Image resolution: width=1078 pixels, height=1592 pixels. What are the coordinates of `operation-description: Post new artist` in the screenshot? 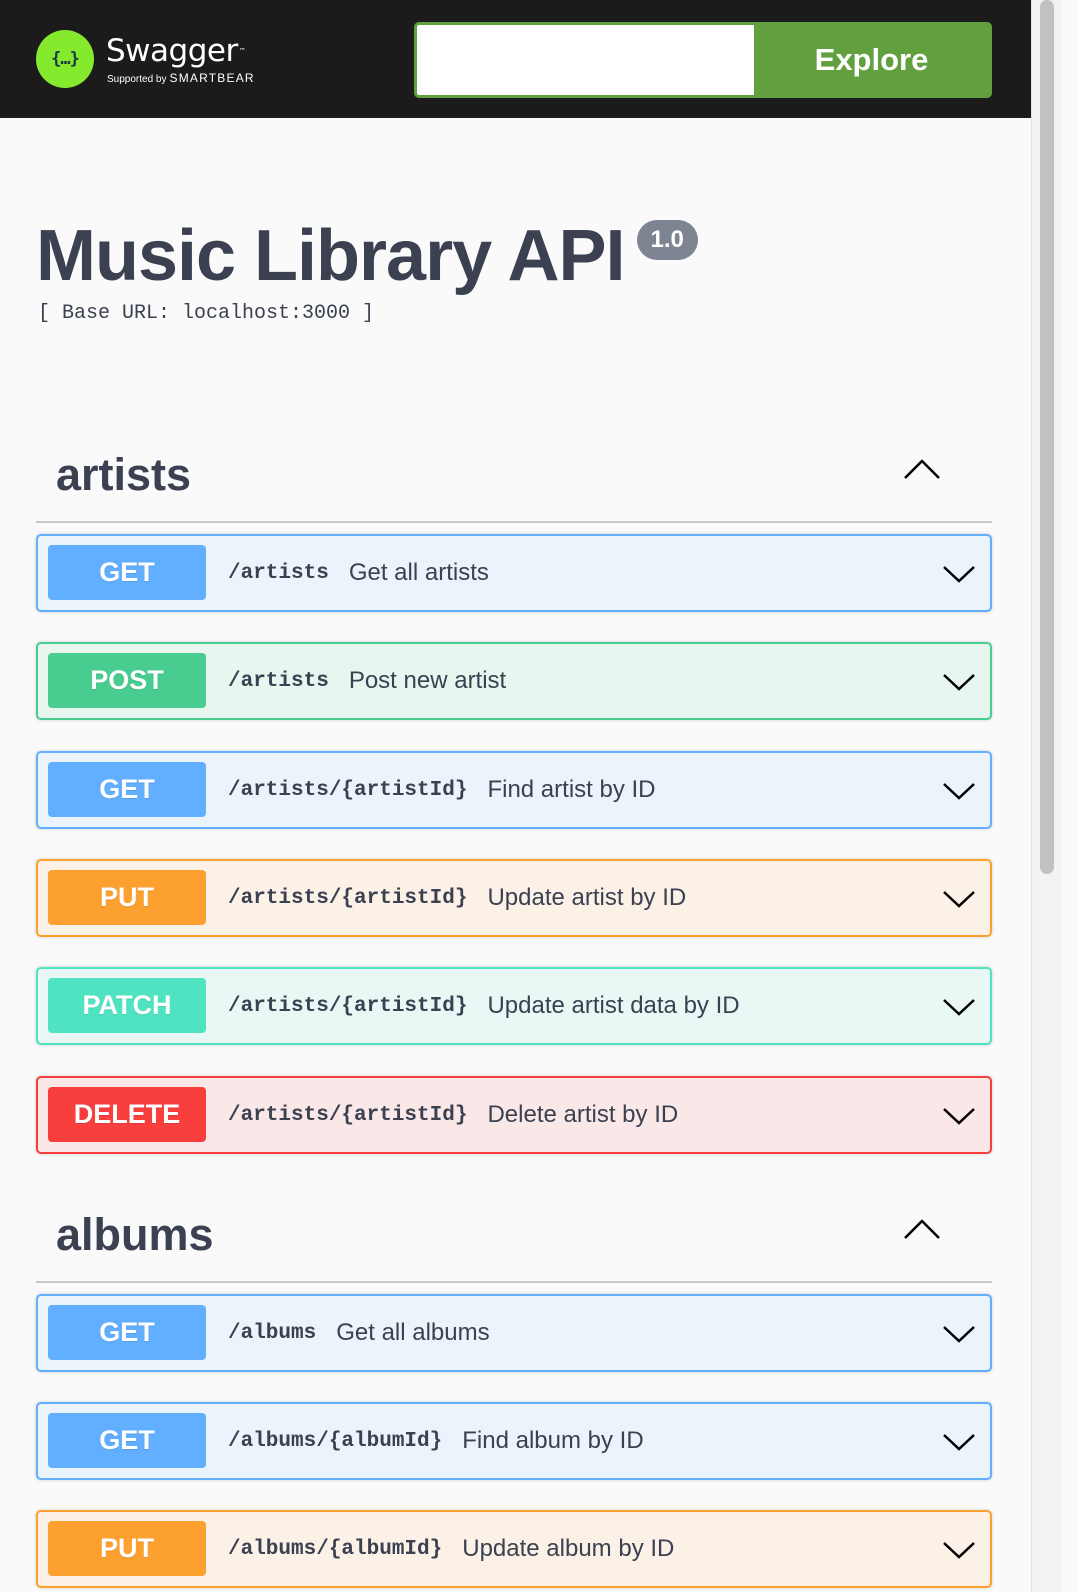 It's located at (427, 680).